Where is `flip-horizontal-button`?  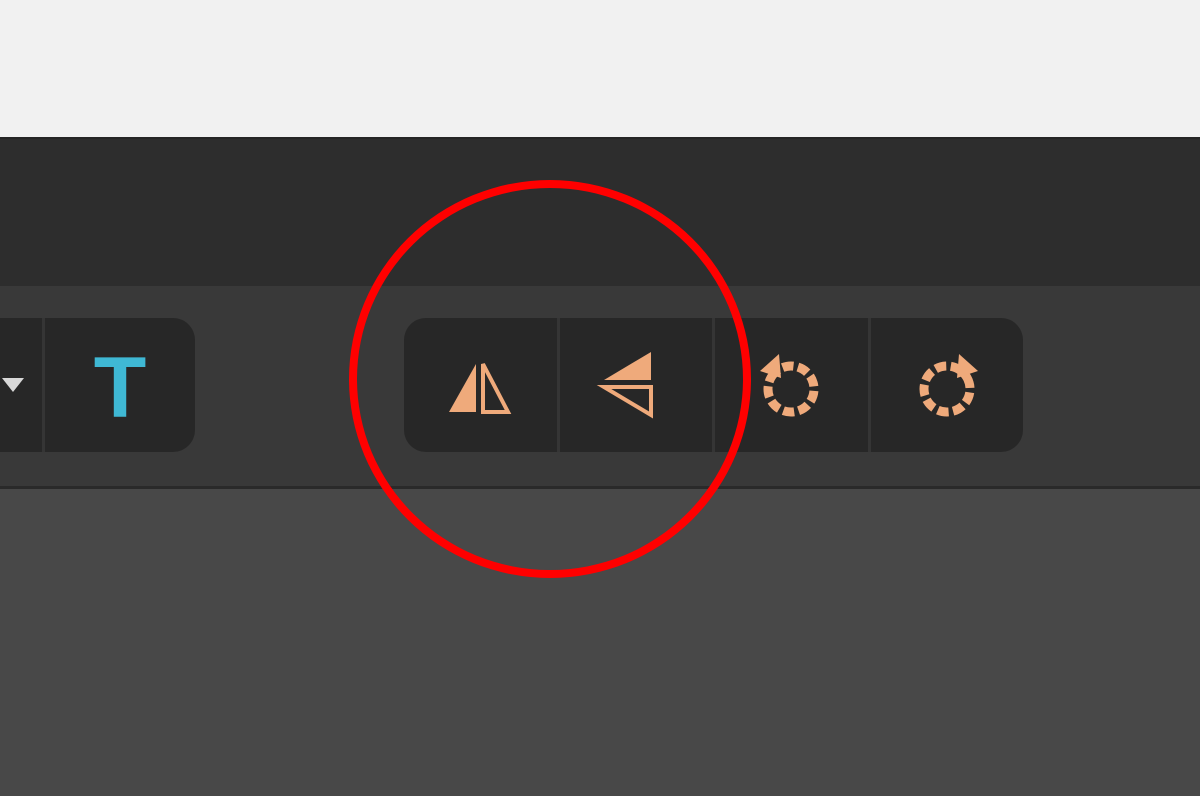 flip-horizontal-button is located at coordinates (480, 385).